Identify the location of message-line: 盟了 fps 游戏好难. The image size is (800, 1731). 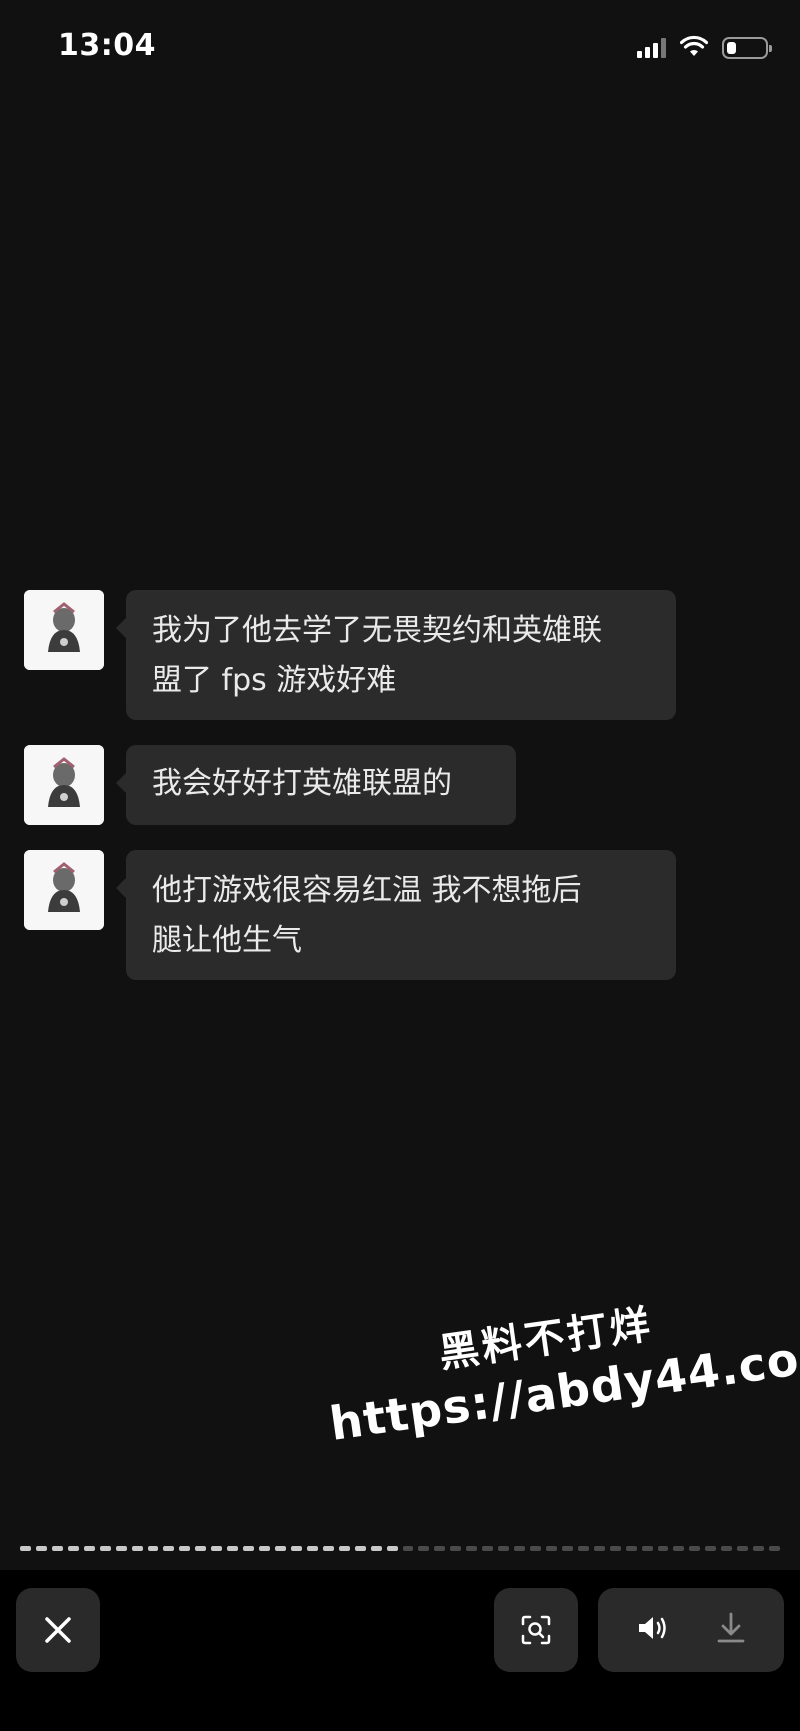
(274, 680).